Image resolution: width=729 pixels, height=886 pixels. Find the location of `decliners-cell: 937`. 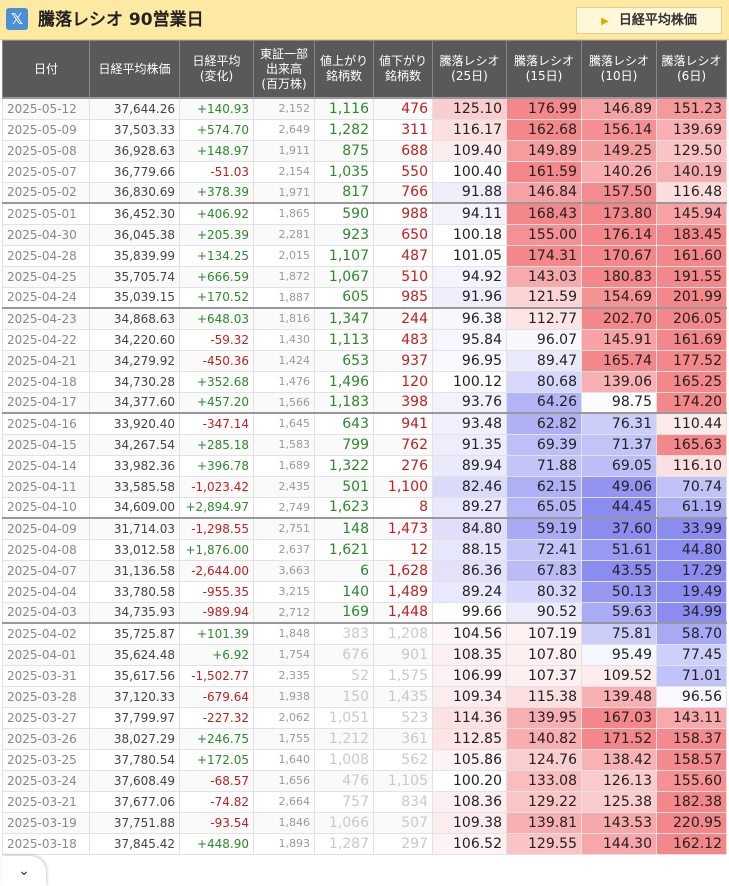

decliners-cell: 937 is located at coordinates (403, 360).